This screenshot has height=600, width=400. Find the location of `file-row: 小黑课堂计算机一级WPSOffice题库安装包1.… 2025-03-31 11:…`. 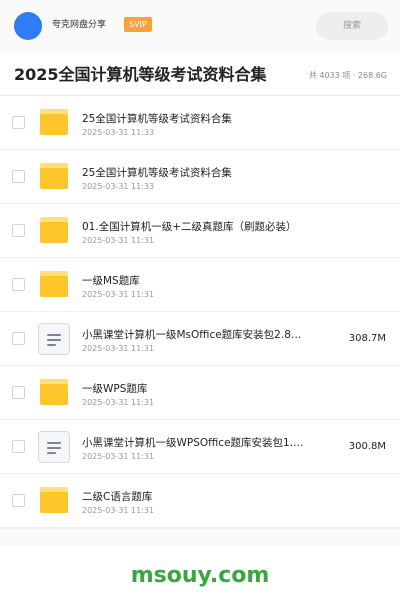

file-row: 小黑课堂计算机一级WPSOffice题库安装包1.… 2025-03-31 11:… is located at coordinates (200, 447).